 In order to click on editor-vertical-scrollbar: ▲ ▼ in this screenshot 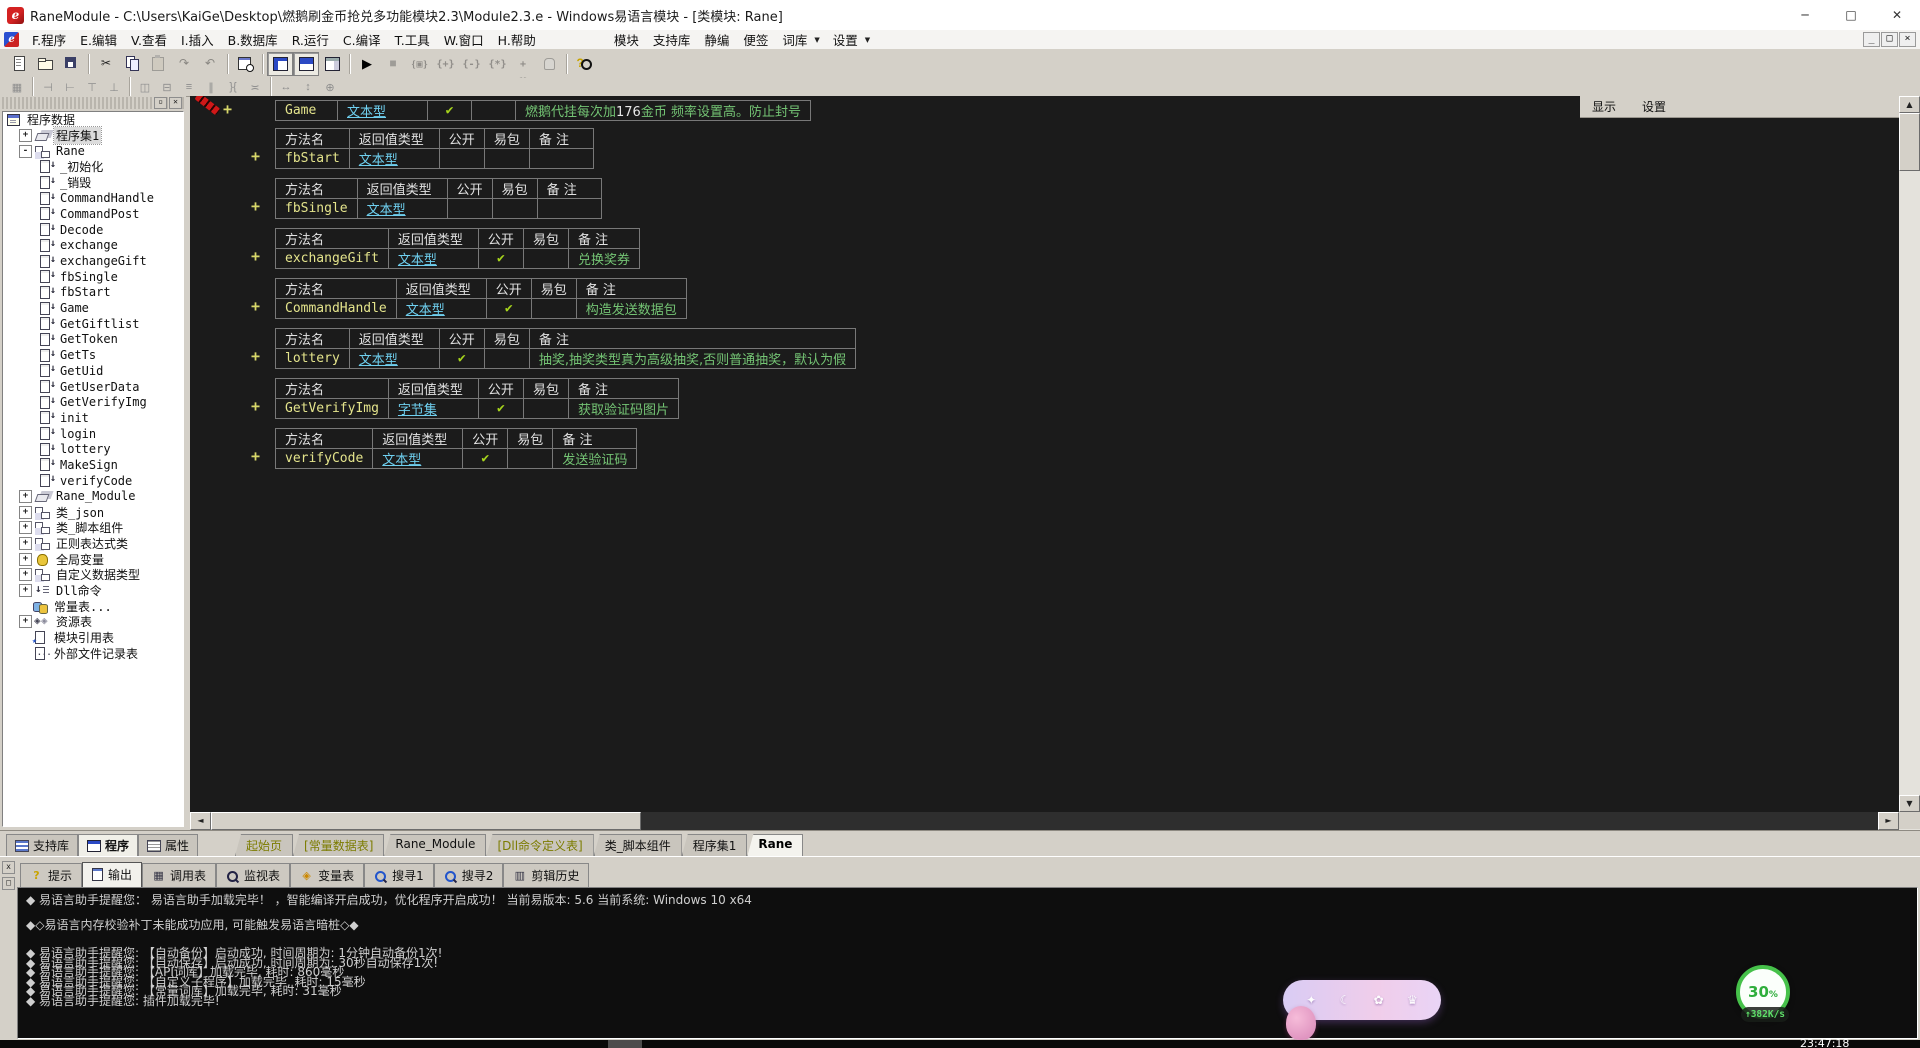, I will do `click(1909, 463)`.